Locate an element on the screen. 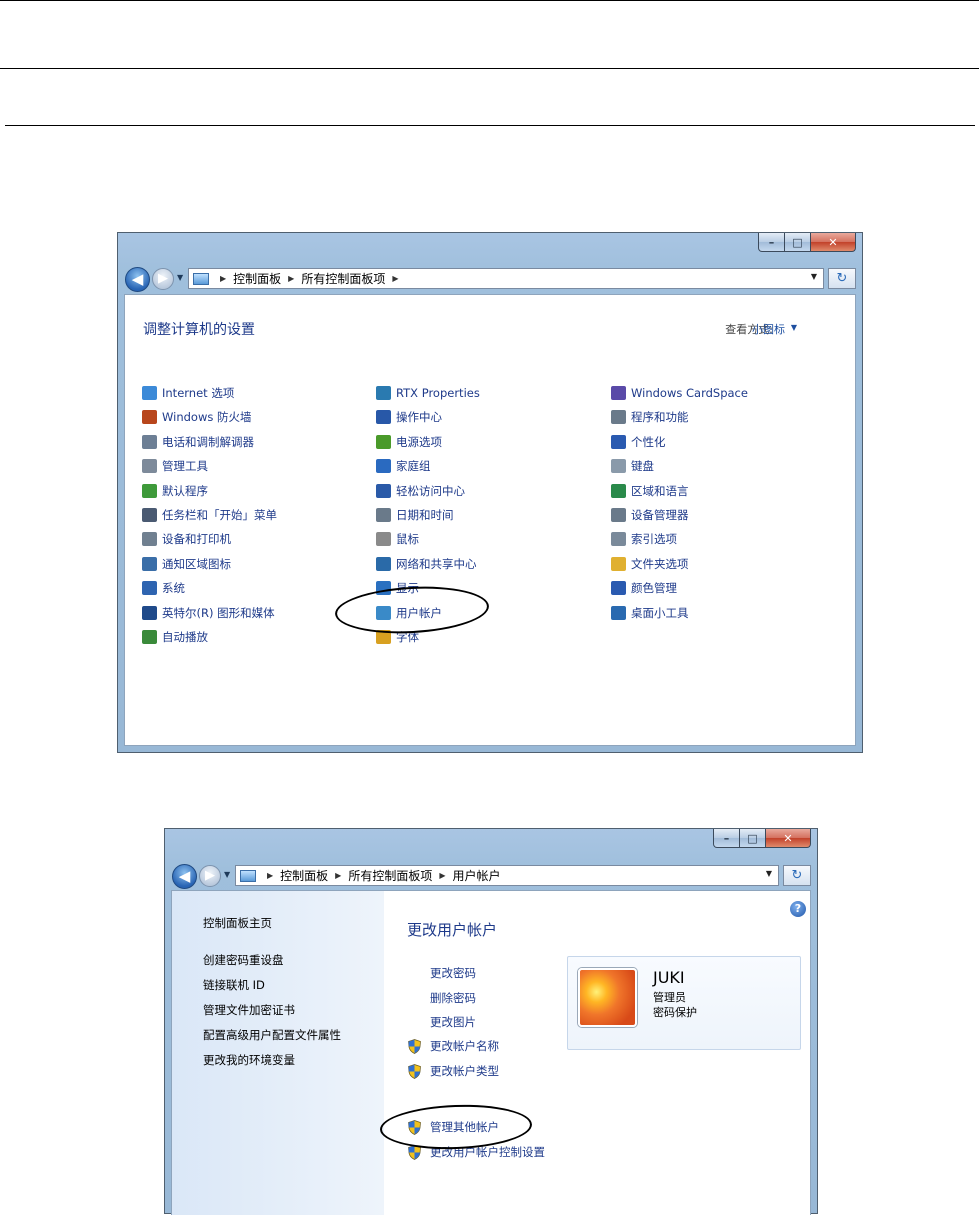 The image size is (979, 1215). control-panel-item: 设备和打印机 is located at coordinates (186, 539).